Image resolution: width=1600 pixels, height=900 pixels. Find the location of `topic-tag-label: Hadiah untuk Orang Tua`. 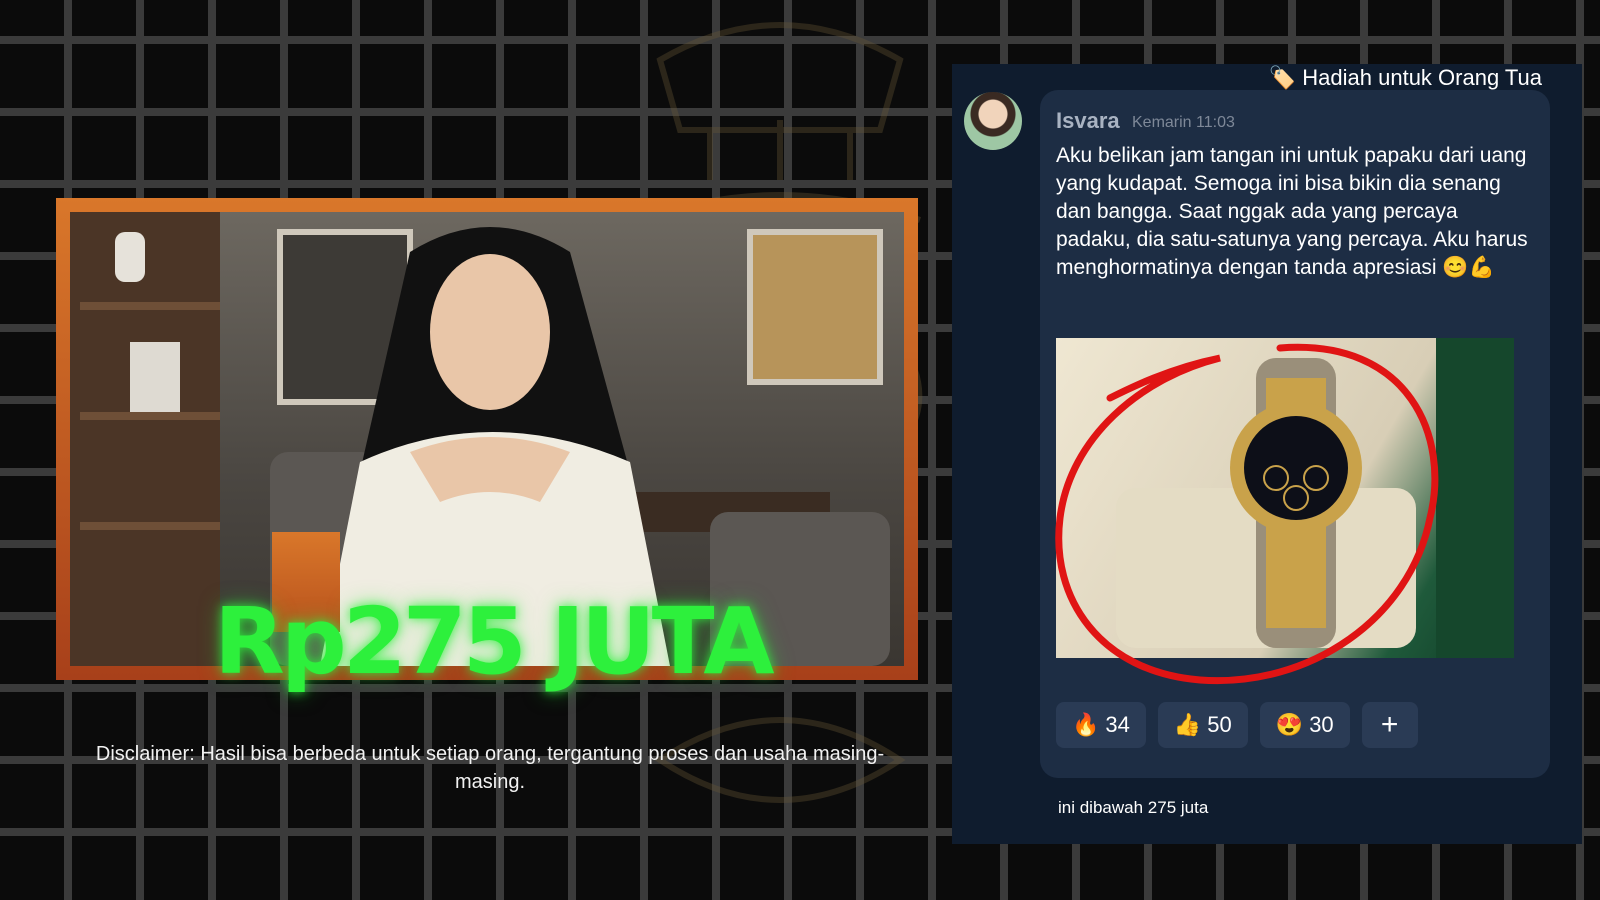

topic-tag-label: Hadiah untuk Orang Tua is located at coordinates (1422, 77).